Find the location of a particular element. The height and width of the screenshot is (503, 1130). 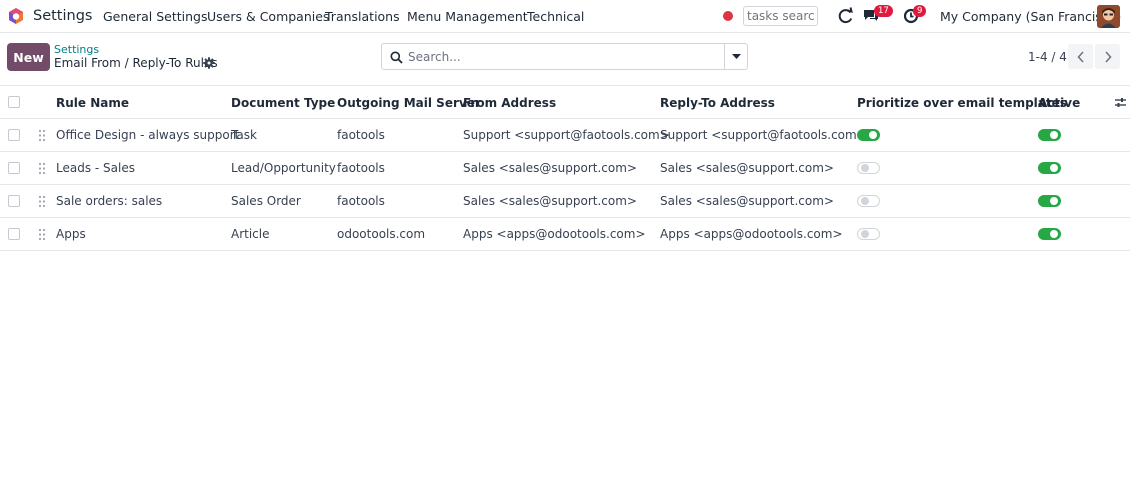

search-options-toggle is located at coordinates (736, 56).